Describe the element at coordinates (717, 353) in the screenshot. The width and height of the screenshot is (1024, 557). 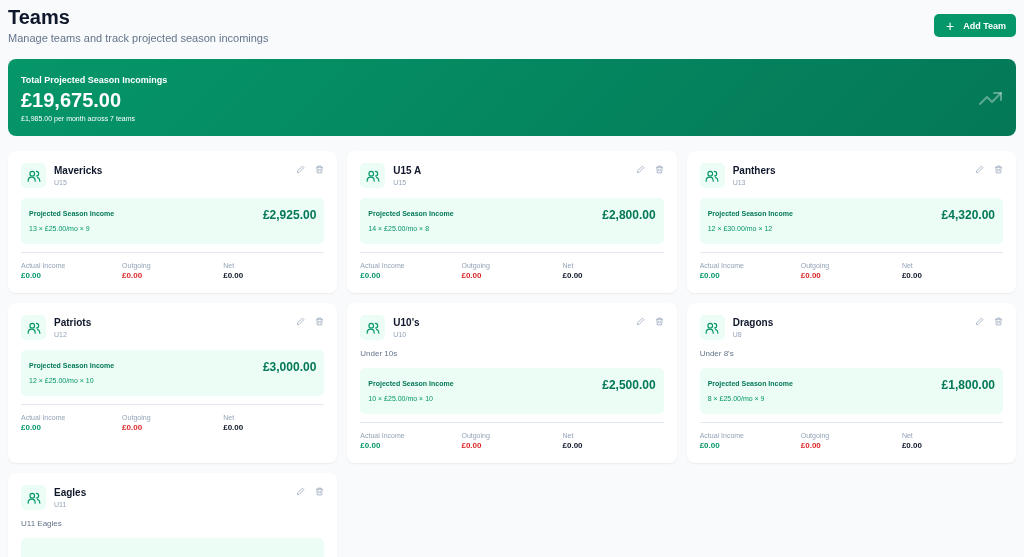
I see `team-description: Under 8's` at that location.